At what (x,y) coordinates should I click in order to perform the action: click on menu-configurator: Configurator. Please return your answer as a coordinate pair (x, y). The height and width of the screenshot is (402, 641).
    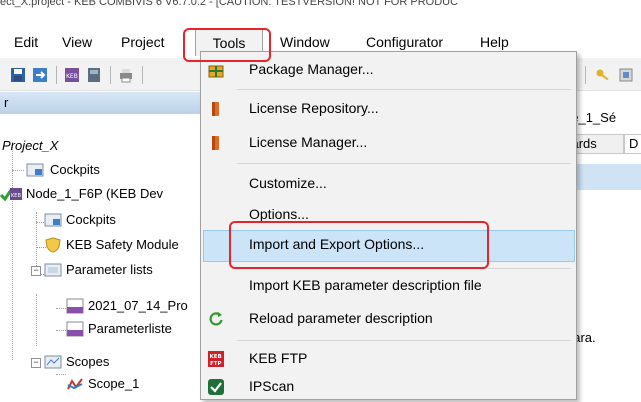
    Looking at the image, I should click on (404, 42).